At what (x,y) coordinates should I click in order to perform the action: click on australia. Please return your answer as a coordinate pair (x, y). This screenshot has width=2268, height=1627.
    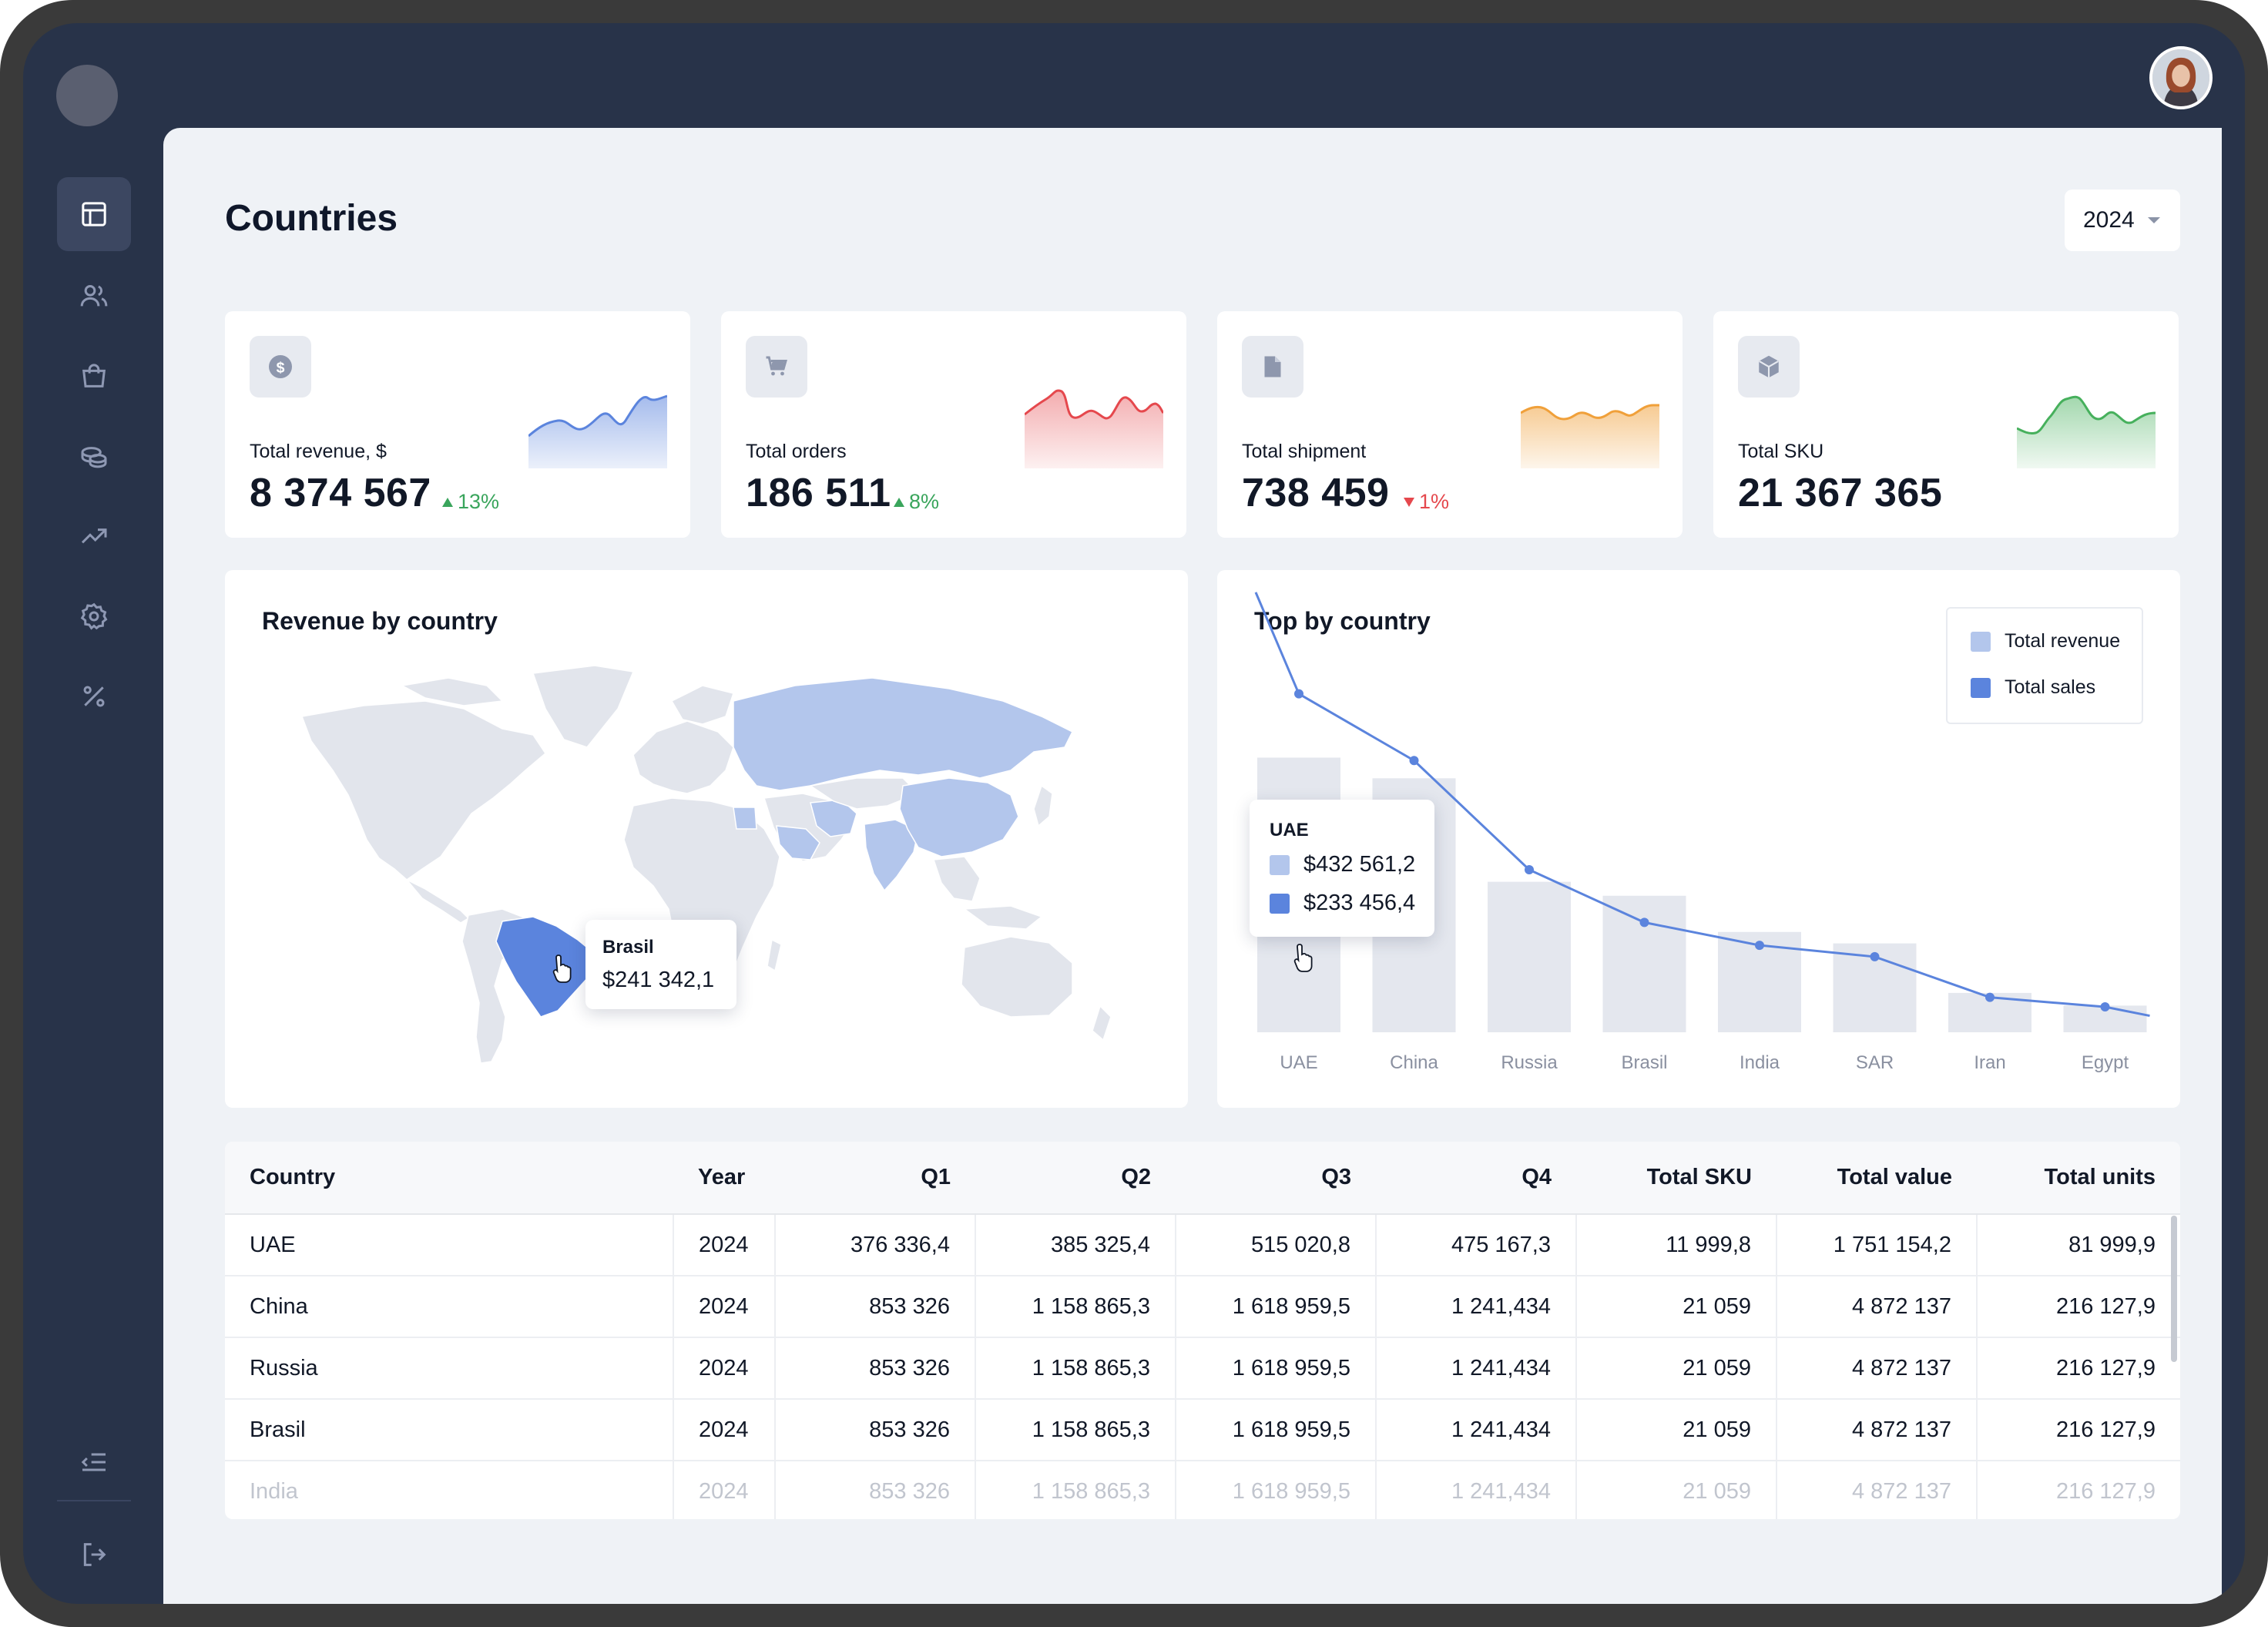
    Looking at the image, I should click on (1017, 977).